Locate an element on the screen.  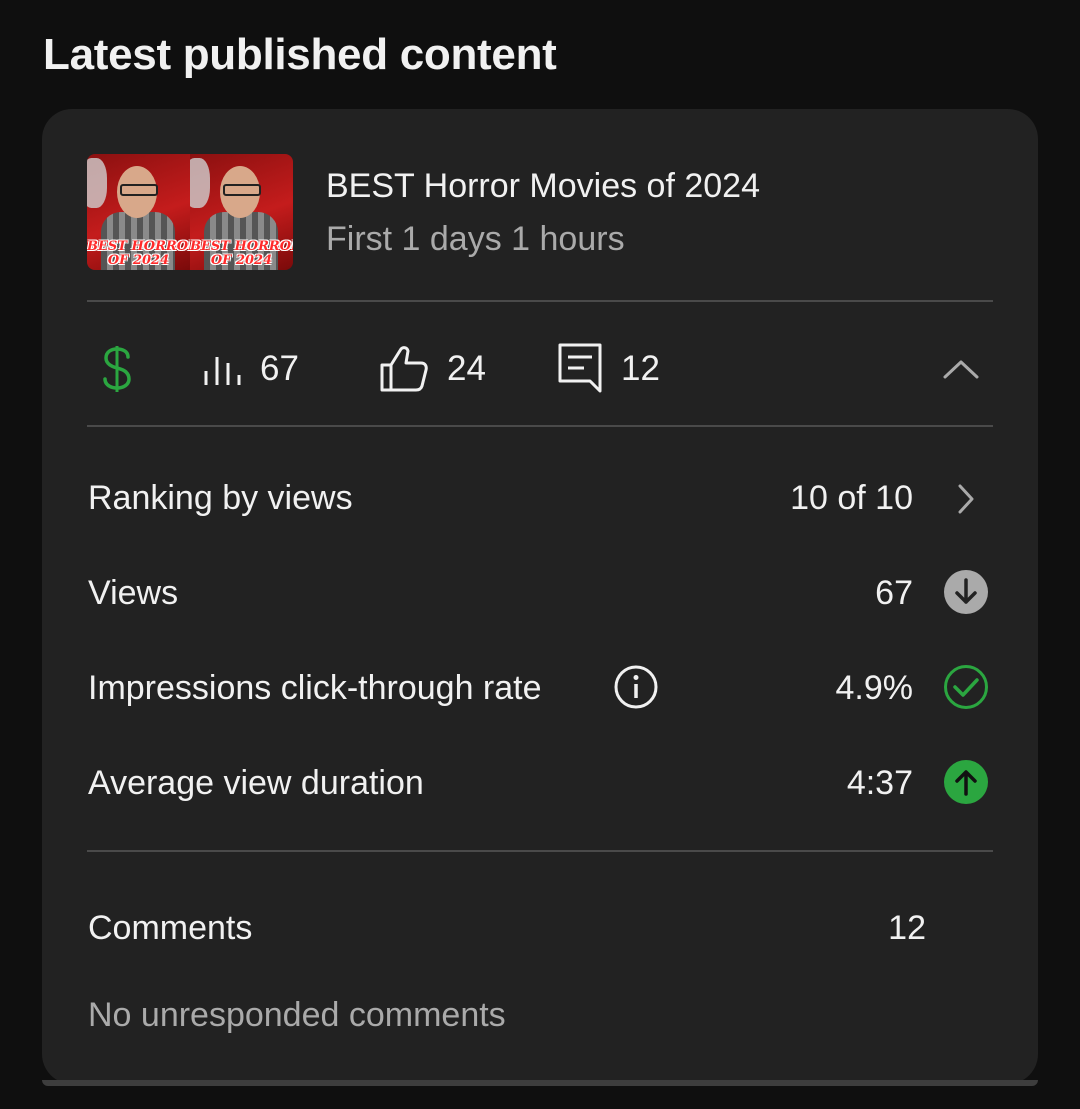
section-title: Latest published content is located at coordinates (300, 54).